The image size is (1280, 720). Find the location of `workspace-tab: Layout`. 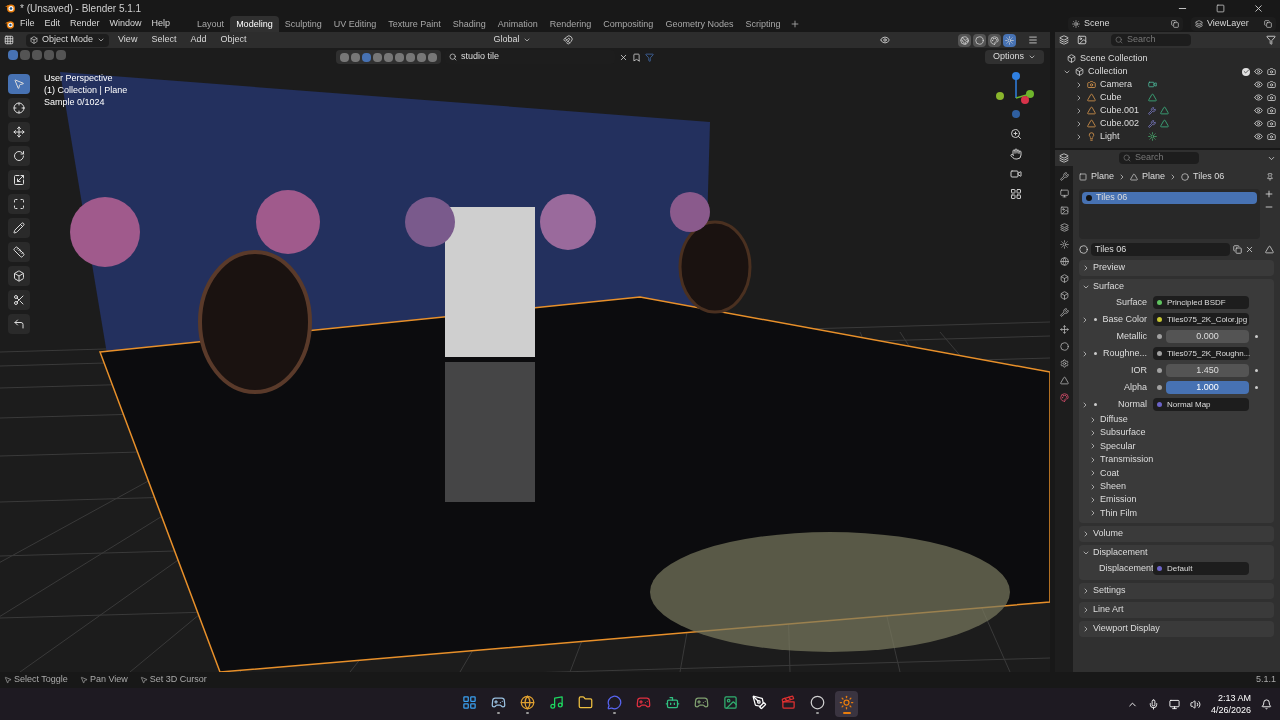

workspace-tab: Layout is located at coordinates (211, 24).